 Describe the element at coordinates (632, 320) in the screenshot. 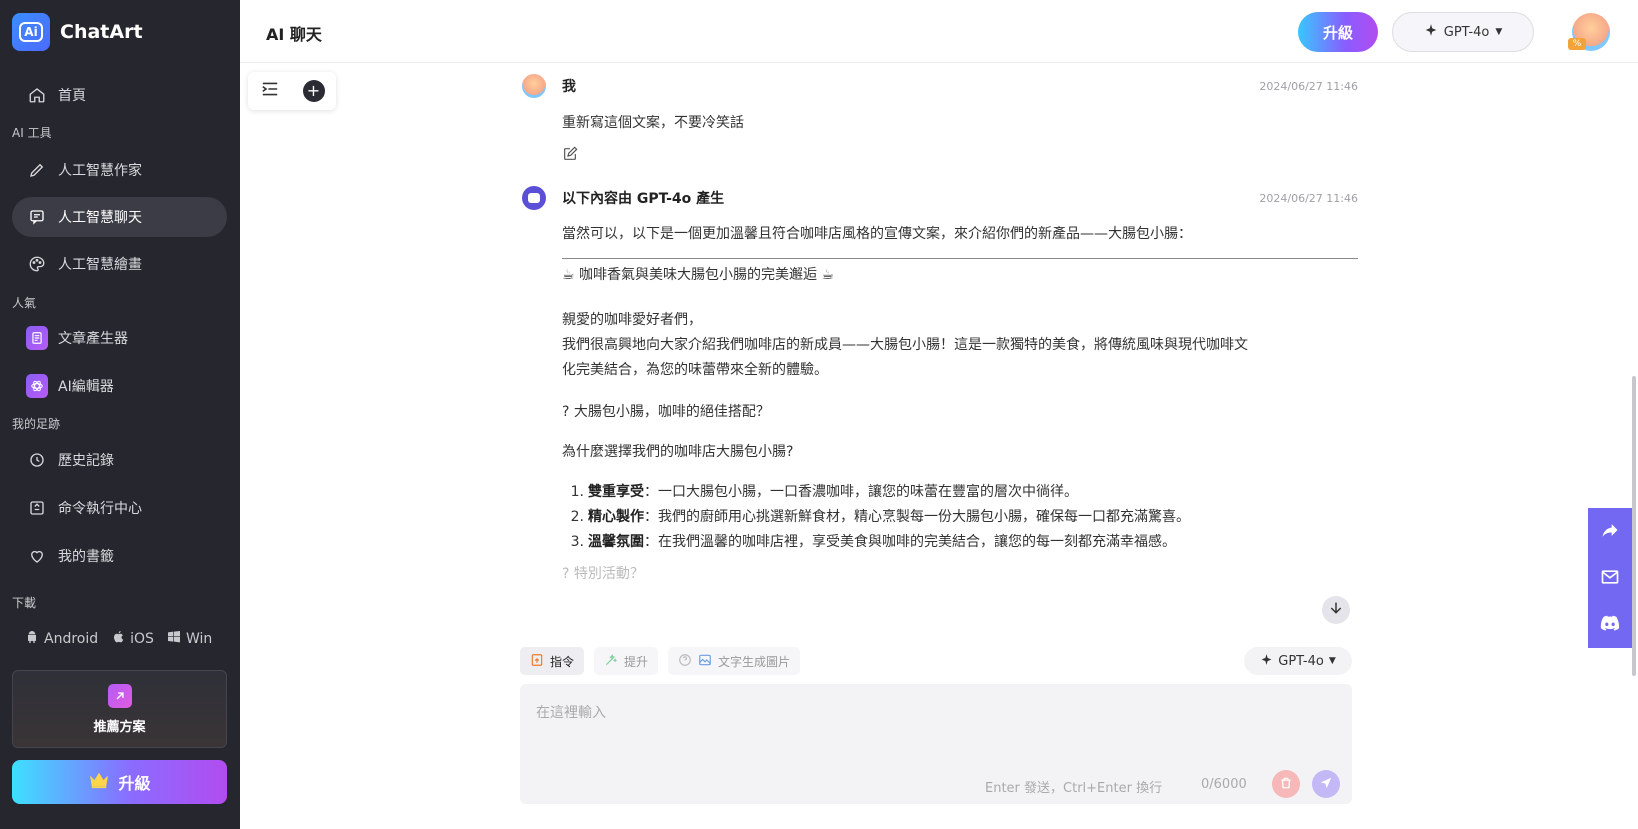

I see `bot-greeting: 親愛的咖啡愛好者們，` at that location.